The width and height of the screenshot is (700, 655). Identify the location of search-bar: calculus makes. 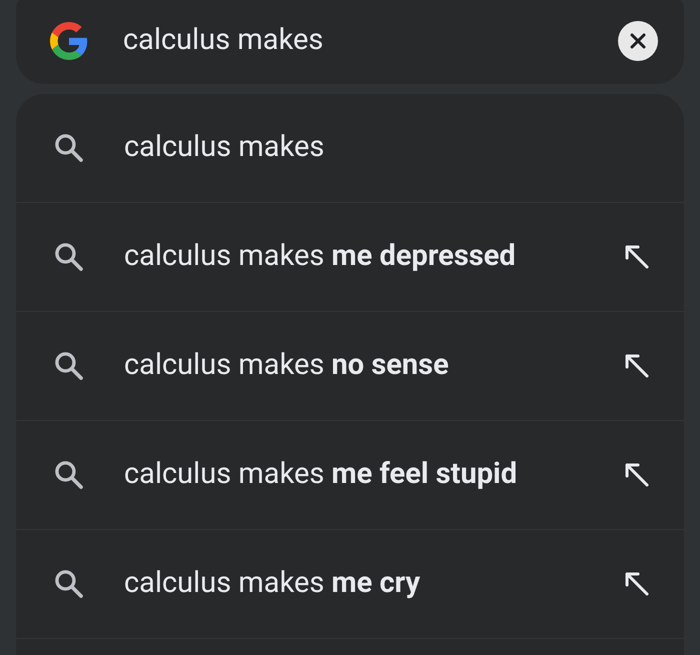
(350, 42).